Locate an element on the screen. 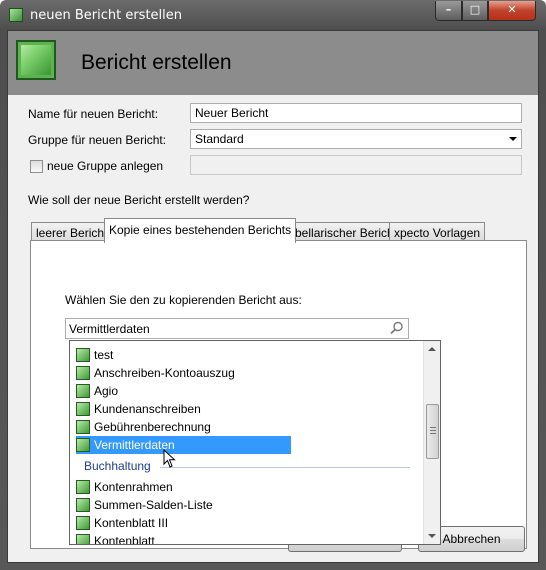 The width and height of the screenshot is (546, 570). list-item: Agio is located at coordinates (97, 391).